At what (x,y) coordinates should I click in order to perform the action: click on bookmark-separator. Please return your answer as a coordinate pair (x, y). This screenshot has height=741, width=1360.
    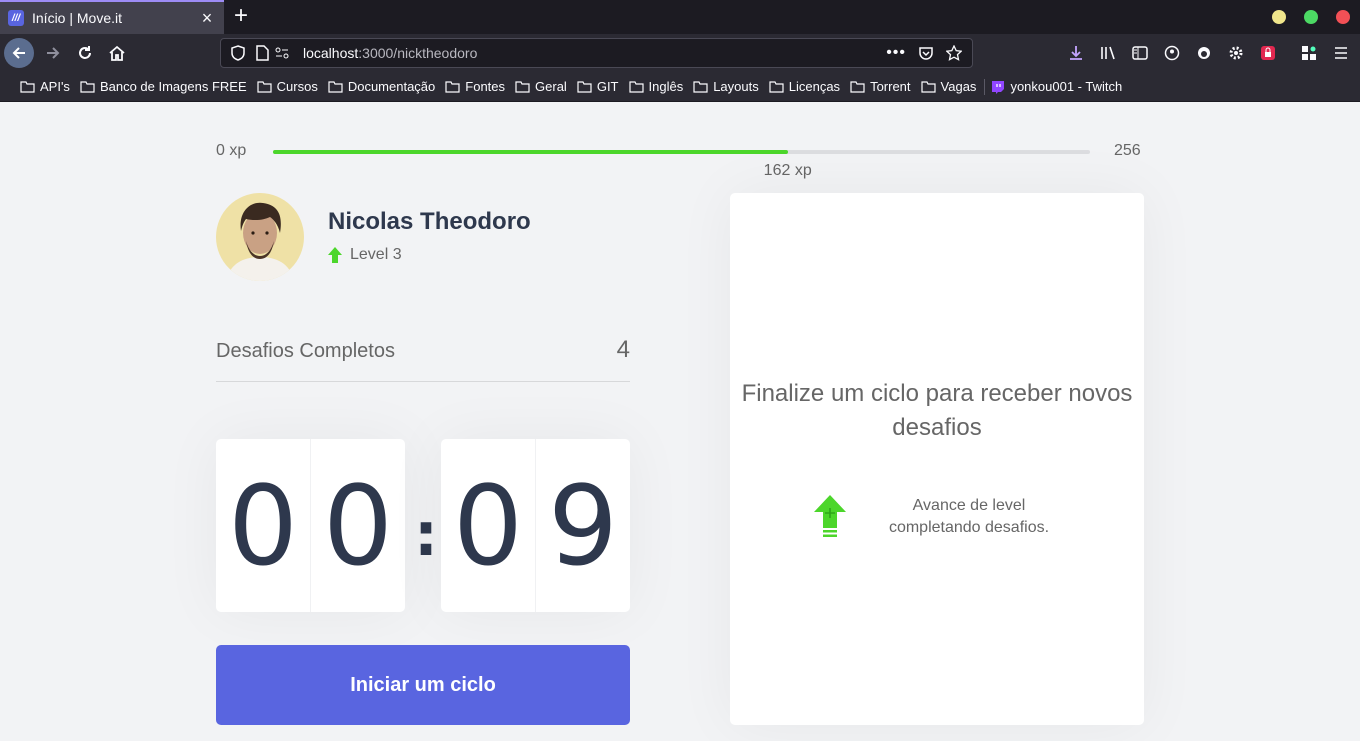
    Looking at the image, I should click on (985, 86).